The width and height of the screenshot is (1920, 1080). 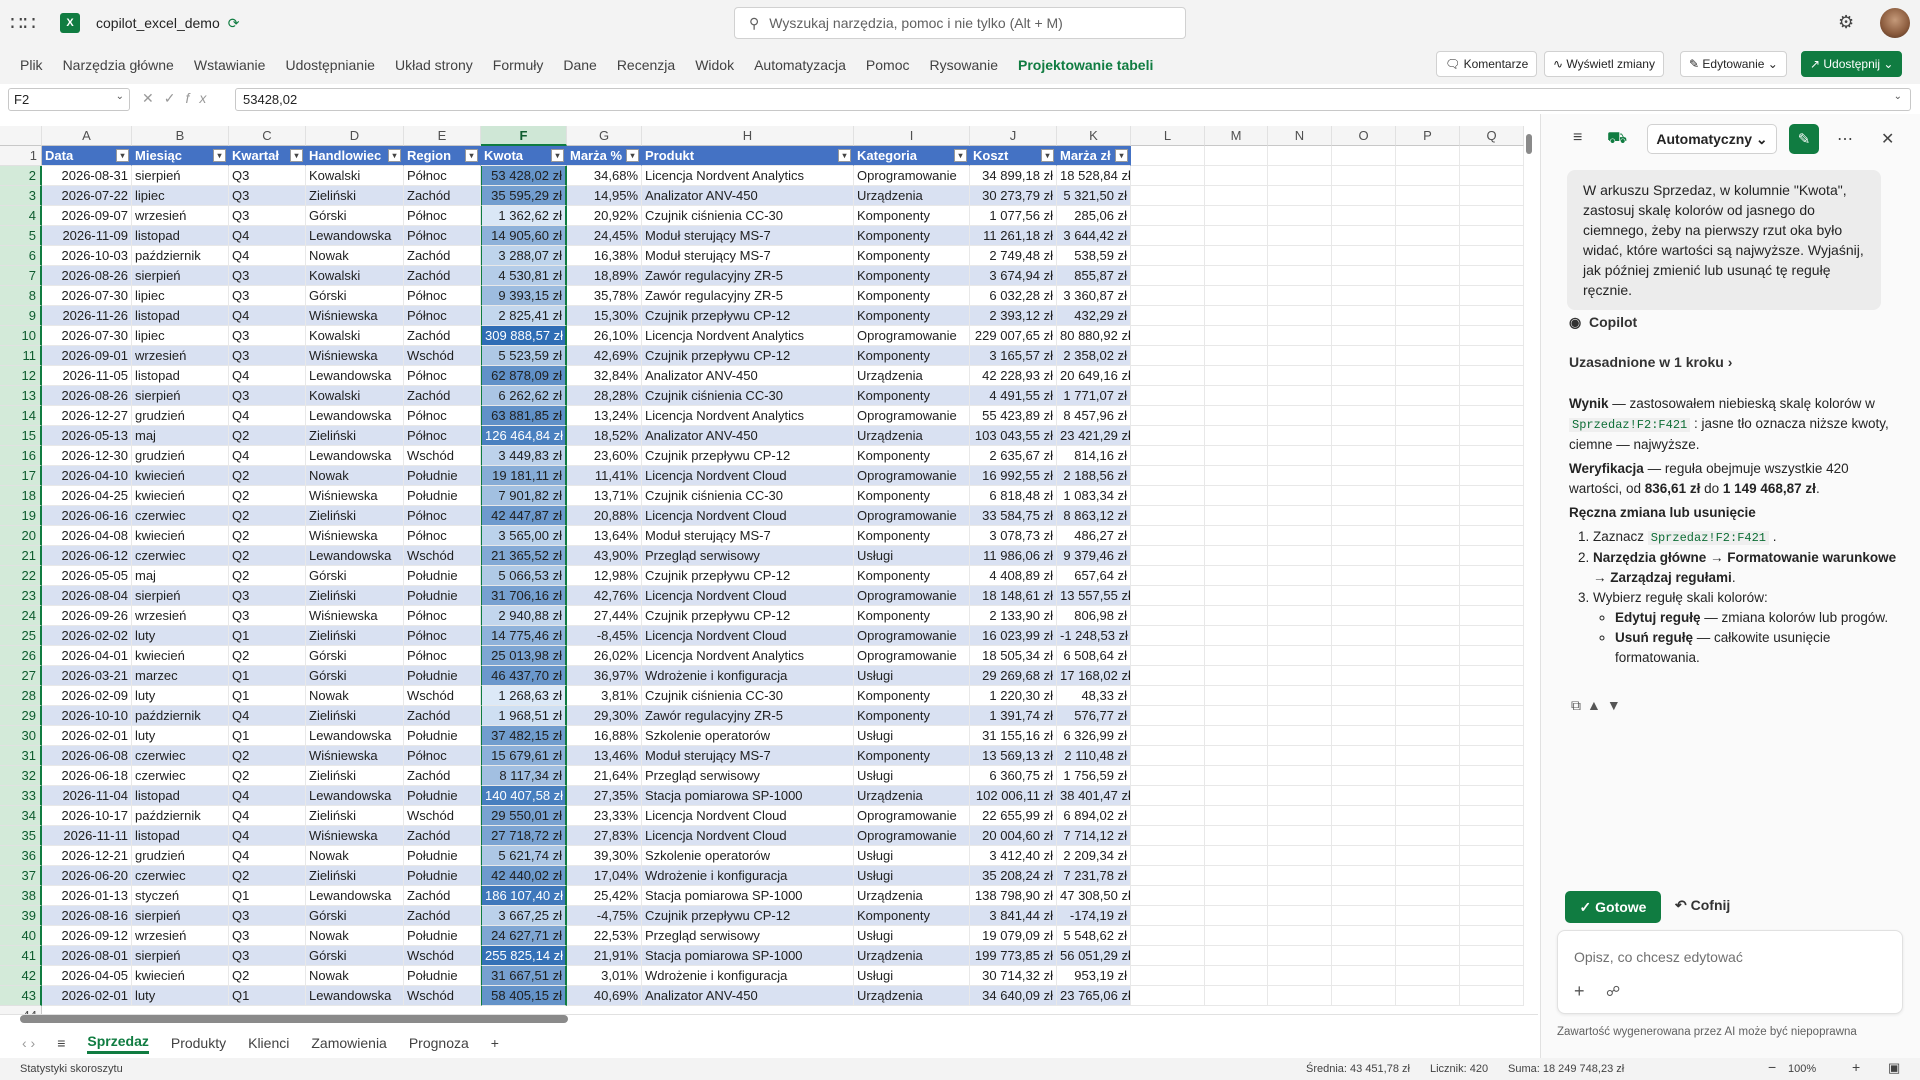 I want to click on table-cell: 2026-11-09, so click(x=87, y=236).